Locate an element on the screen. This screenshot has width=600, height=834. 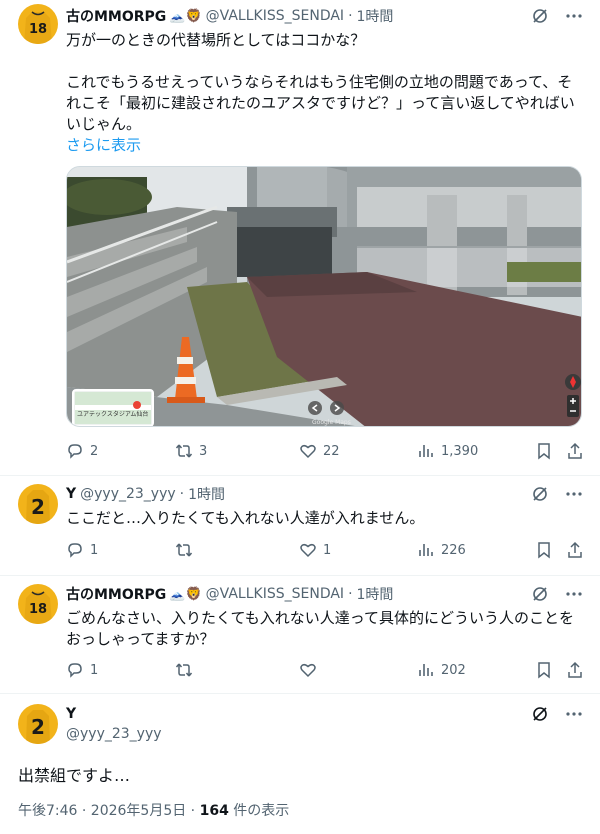
views-button: 226 is located at coordinates (441, 550).